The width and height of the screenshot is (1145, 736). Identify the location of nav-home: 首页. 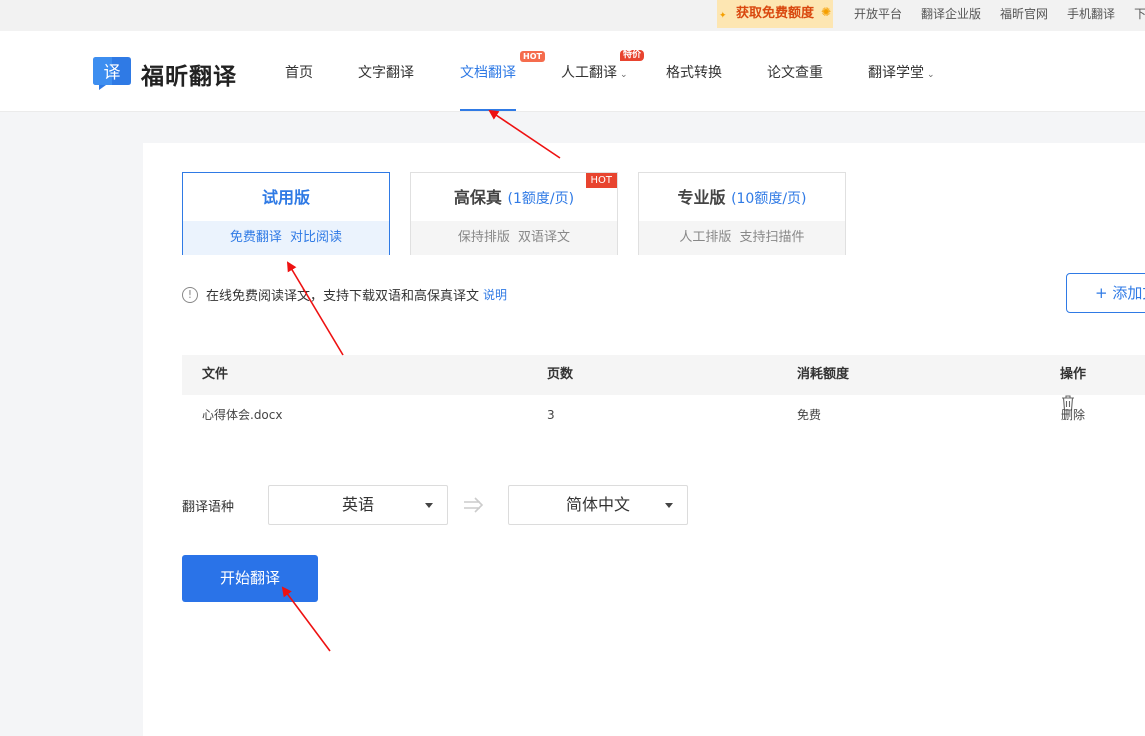
(299, 72).